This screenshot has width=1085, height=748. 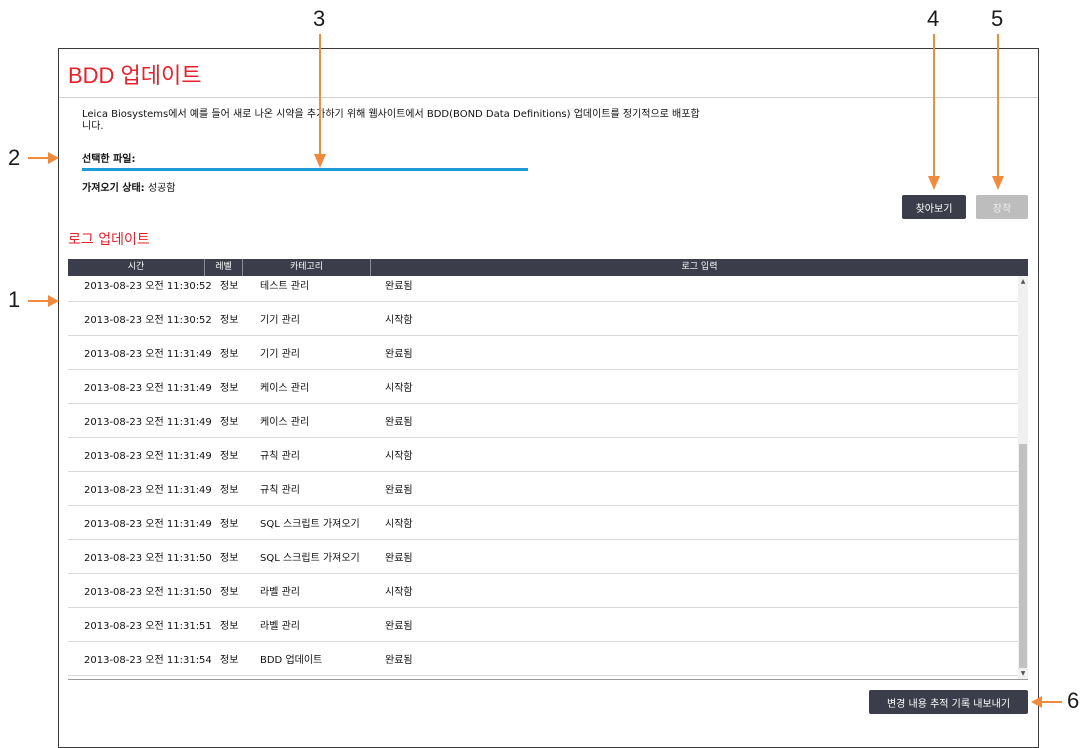 I want to click on table-row: 2013-08-23 오전 11:31:51 정보 라벨 관리 완료됨, so click(x=543, y=625).